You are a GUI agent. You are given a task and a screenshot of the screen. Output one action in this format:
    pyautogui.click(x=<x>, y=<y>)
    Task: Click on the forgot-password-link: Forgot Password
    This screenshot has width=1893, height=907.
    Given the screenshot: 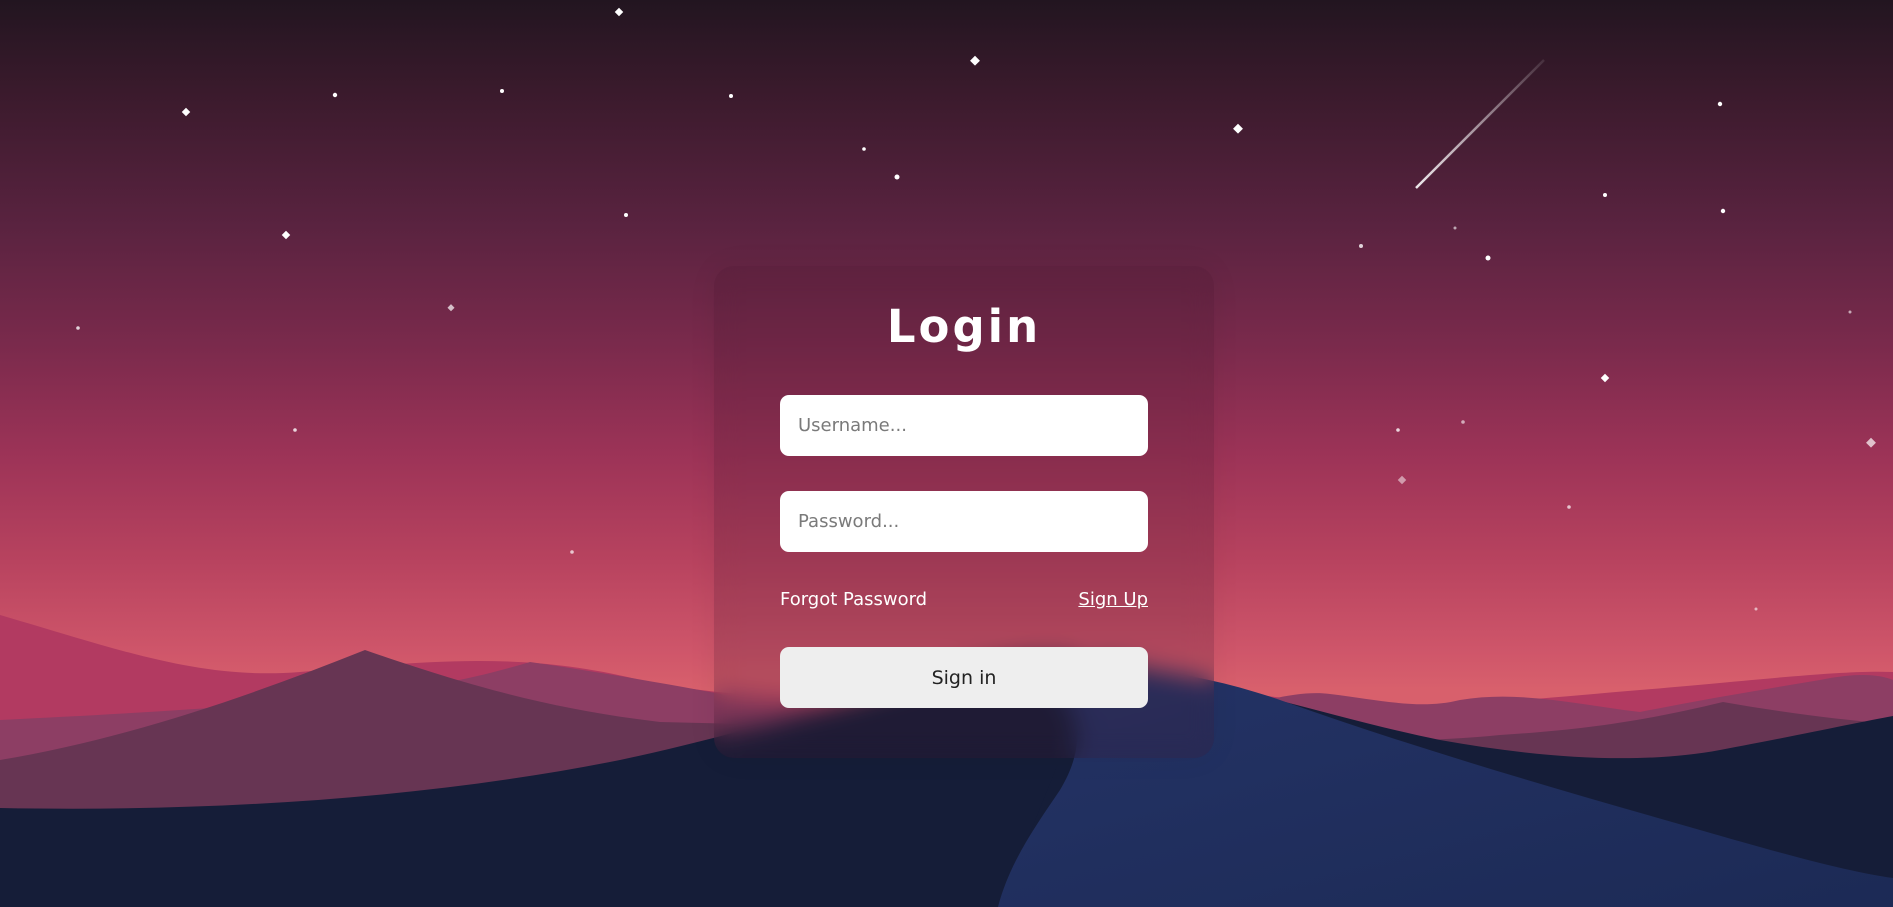 What is the action you would take?
    pyautogui.click(x=853, y=599)
    